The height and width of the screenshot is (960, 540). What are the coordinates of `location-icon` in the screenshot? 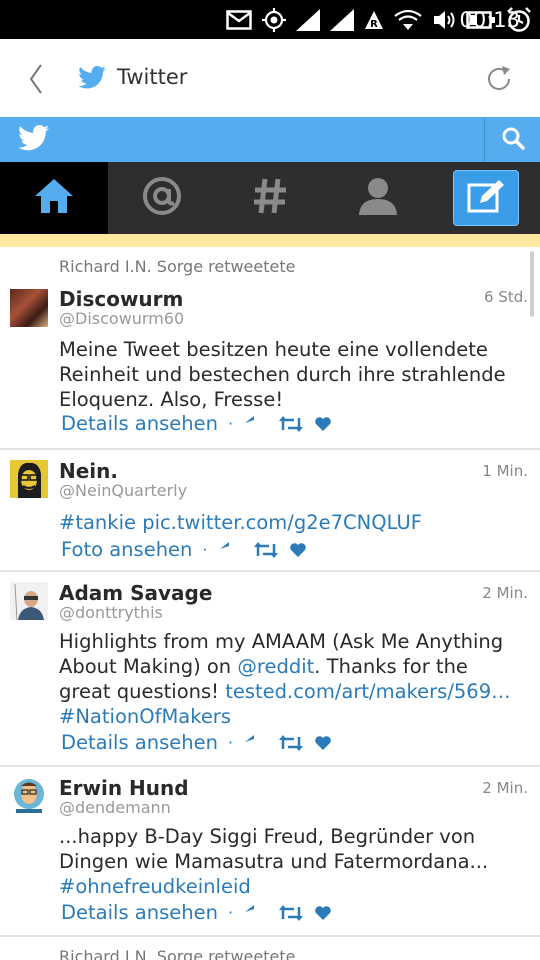 It's located at (274, 19).